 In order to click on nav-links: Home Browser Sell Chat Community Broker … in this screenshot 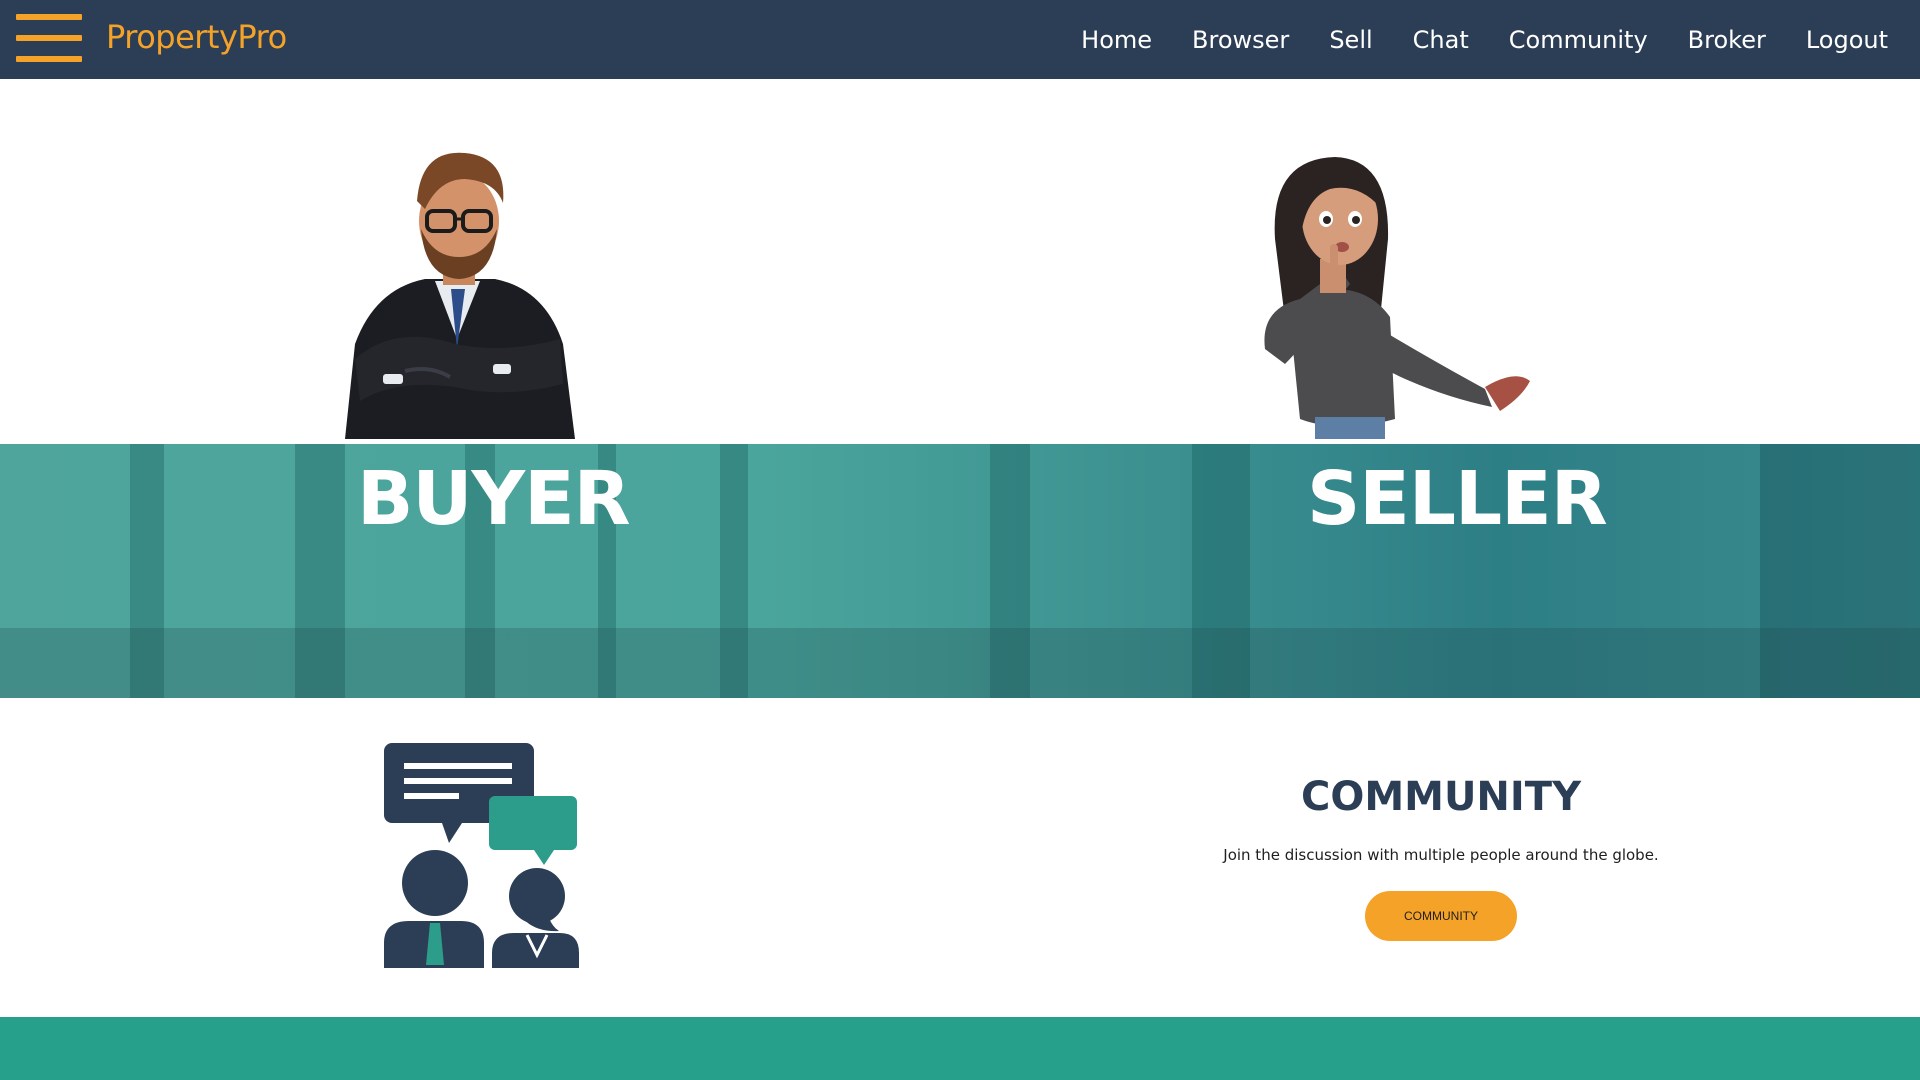, I will do `click(1464, 39)`.